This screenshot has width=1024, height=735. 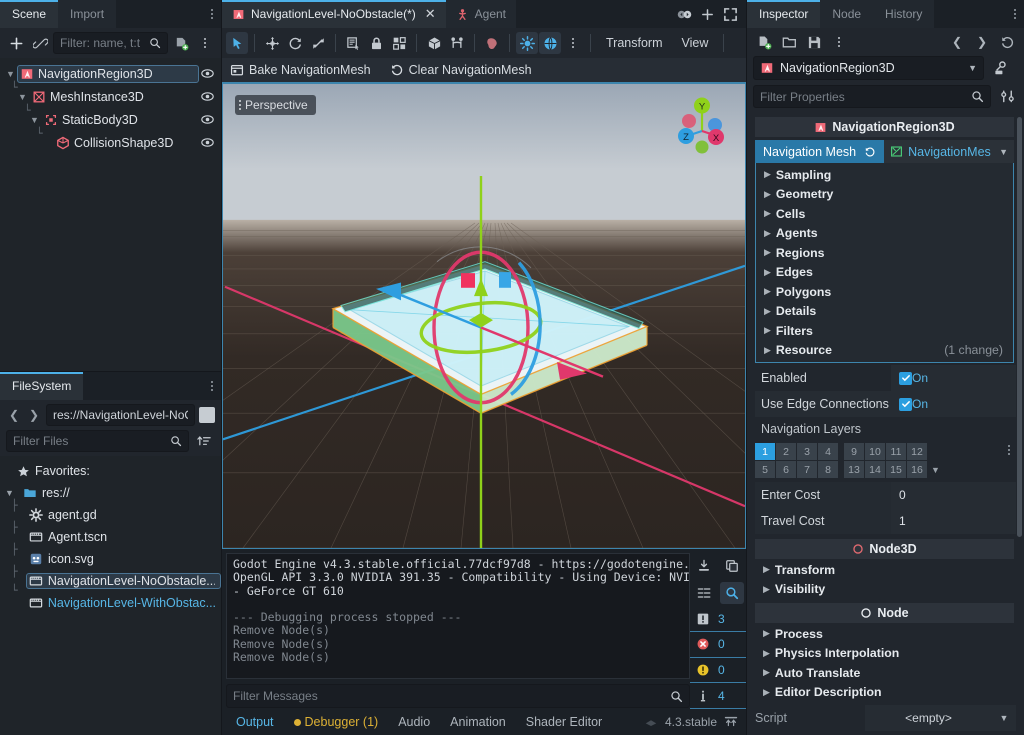 I want to click on view-menu: View, so click(x=695, y=43).